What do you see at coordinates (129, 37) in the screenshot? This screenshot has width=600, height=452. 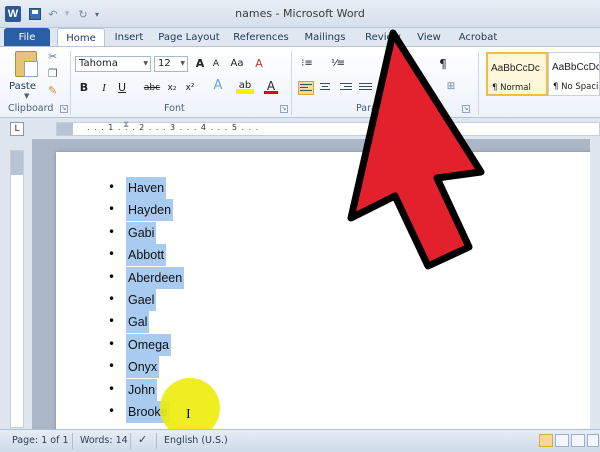 I see `tab-insert: Insert` at bounding box center [129, 37].